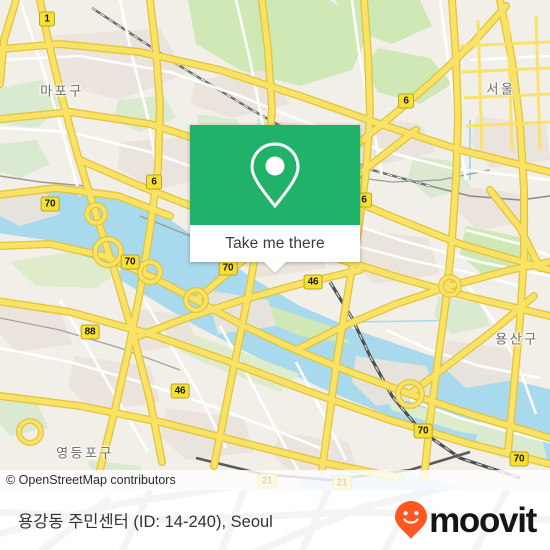  What do you see at coordinates (275, 480) in the screenshot?
I see `map-attribution: © OpenStreetMap contributors` at bounding box center [275, 480].